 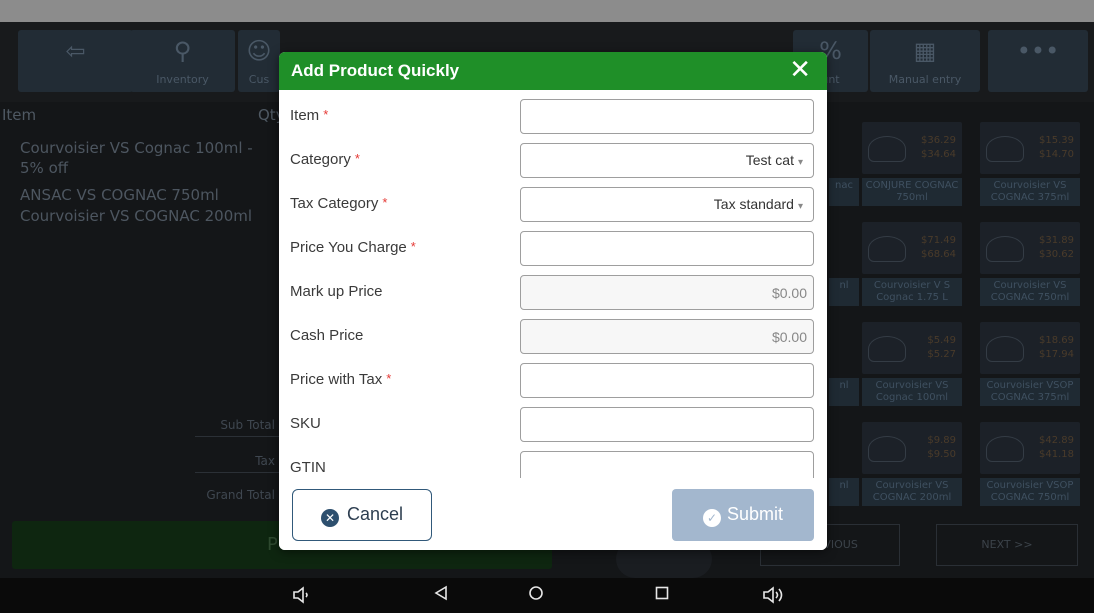 I want to click on product-card: $36.29 $34.64, so click(x=912, y=148).